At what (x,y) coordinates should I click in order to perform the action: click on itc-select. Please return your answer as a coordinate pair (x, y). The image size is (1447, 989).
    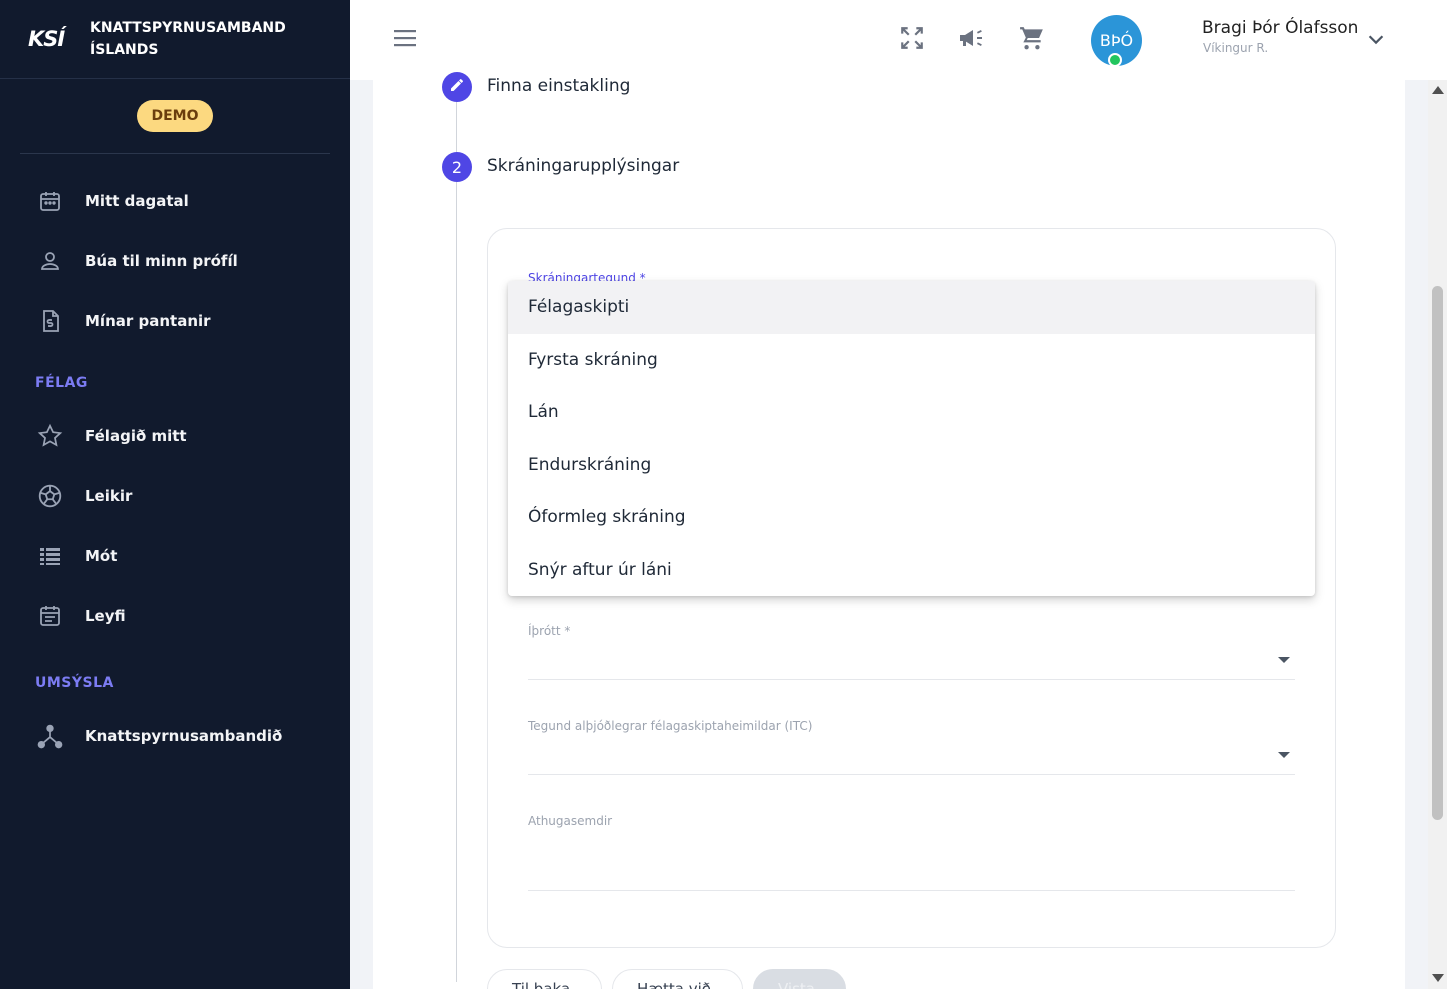
    Looking at the image, I should click on (911, 774).